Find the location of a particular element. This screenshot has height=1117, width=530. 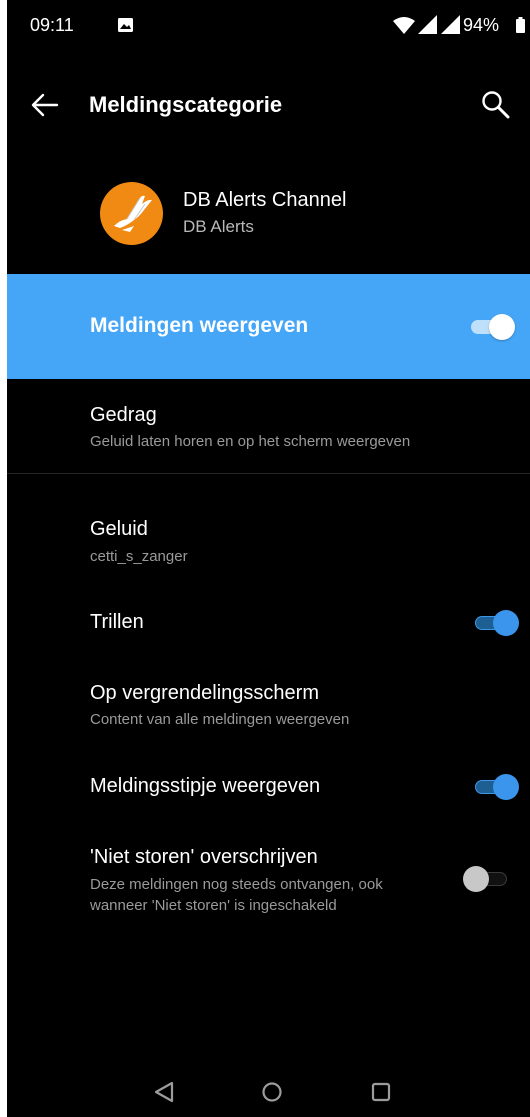

dnd-override-subtitle-line1: Deze meldingen nog steeds ontvangen, ook is located at coordinates (236, 884).